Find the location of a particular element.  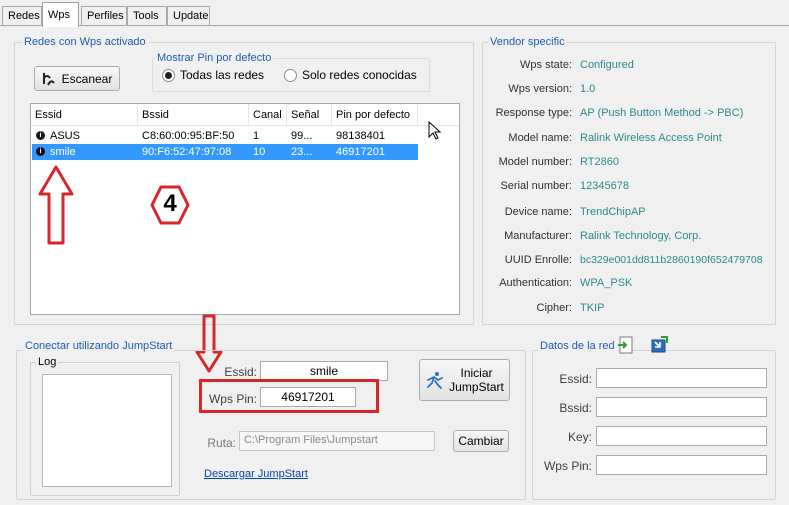

scan-icon is located at coordinates (49, 79).